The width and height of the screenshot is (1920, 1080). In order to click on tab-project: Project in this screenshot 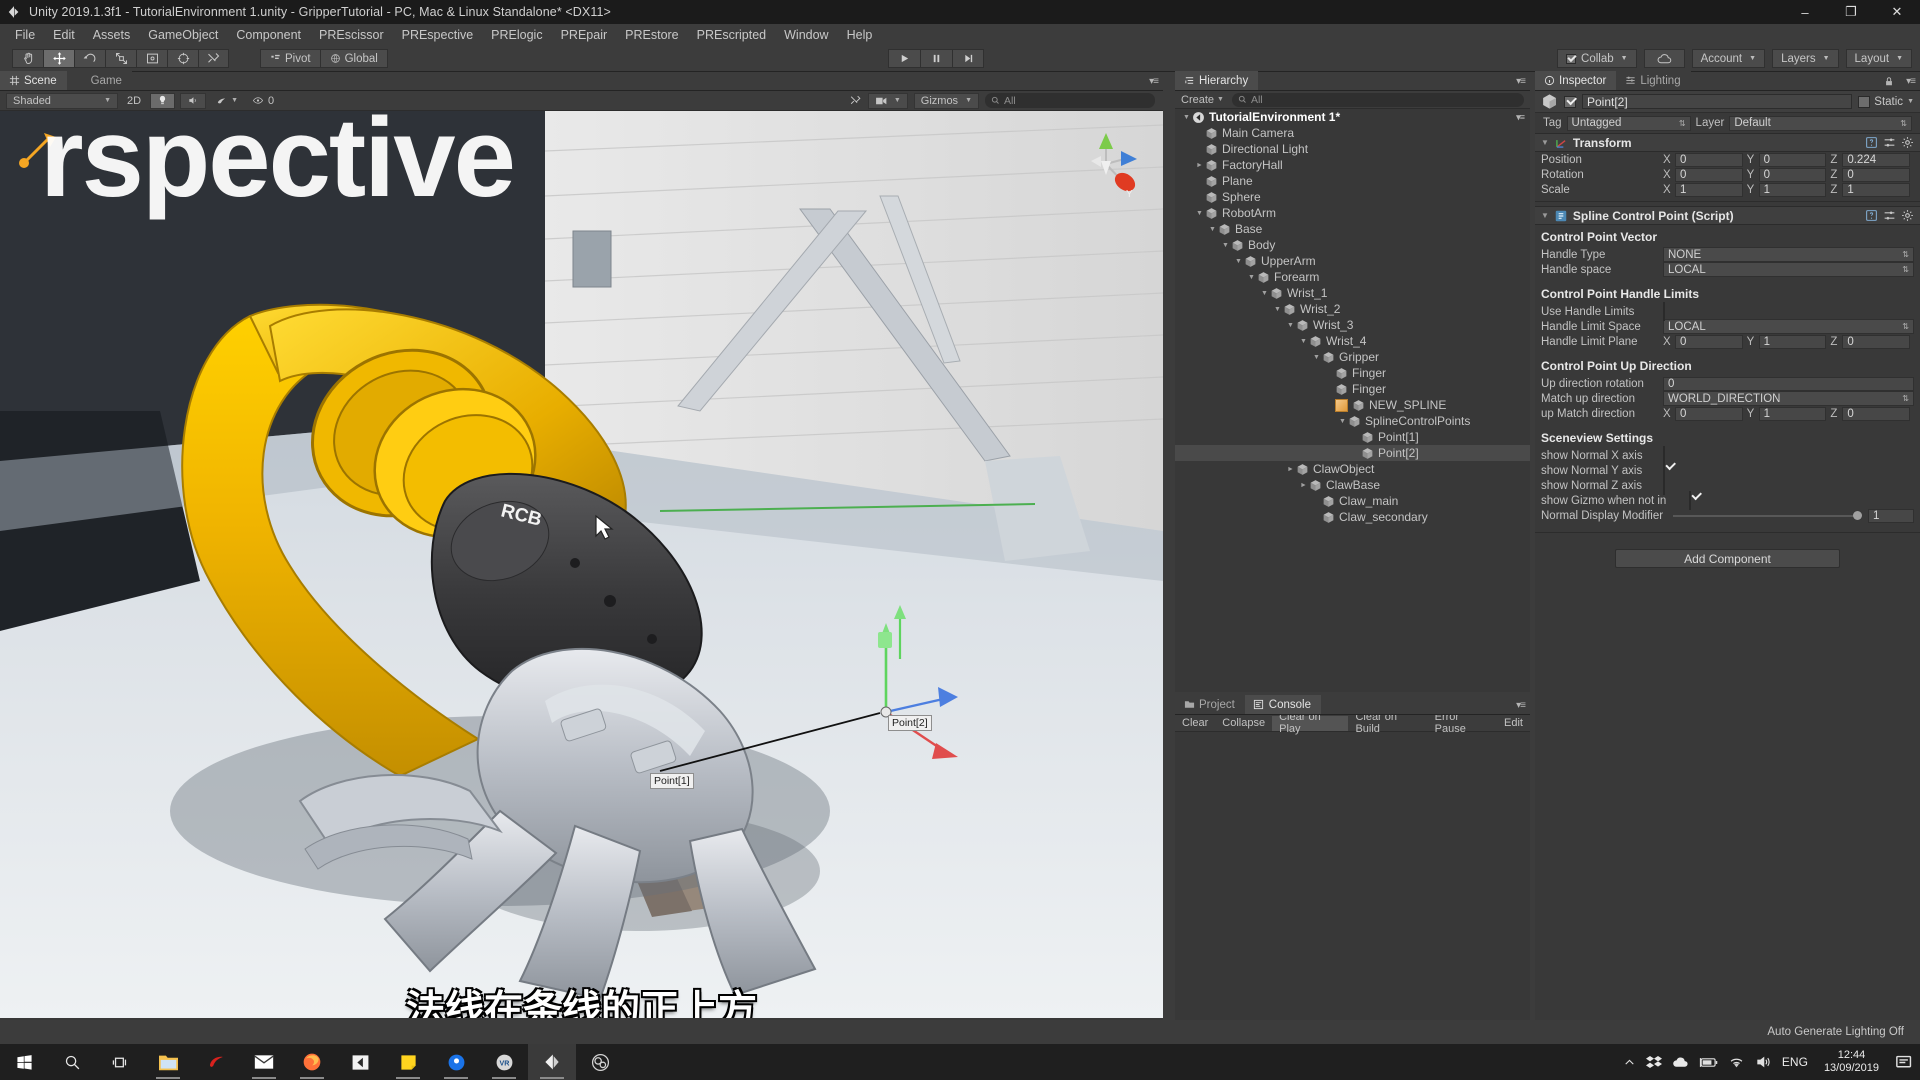, I will do `click(1210, 704)`.